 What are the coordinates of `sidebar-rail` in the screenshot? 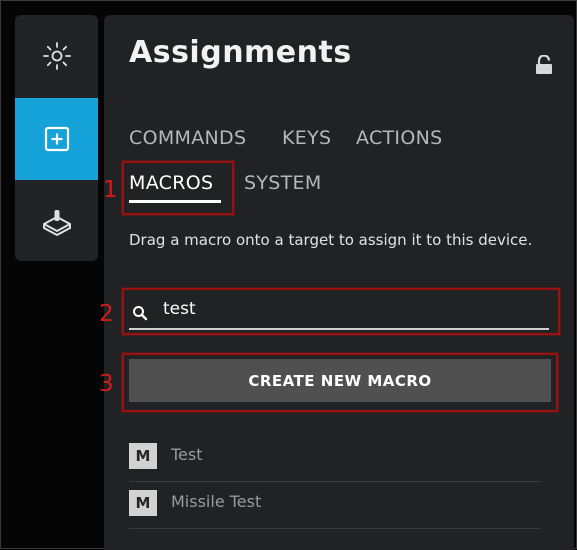 It's located at (56, 138).